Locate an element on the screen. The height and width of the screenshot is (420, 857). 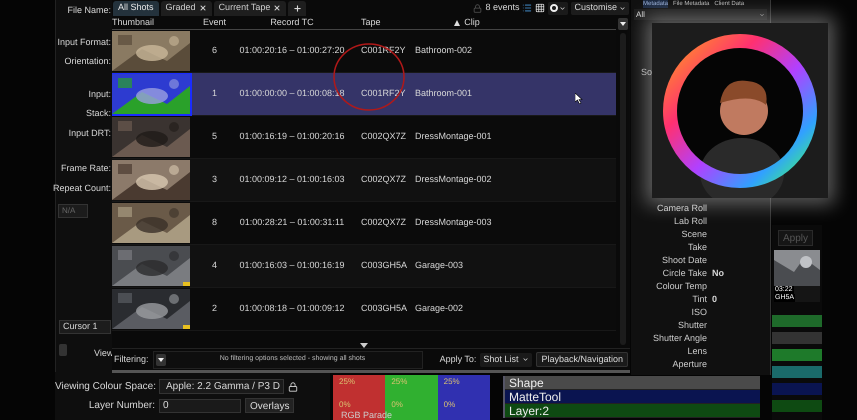
add-tab-button is located at coordinates (297, 8).